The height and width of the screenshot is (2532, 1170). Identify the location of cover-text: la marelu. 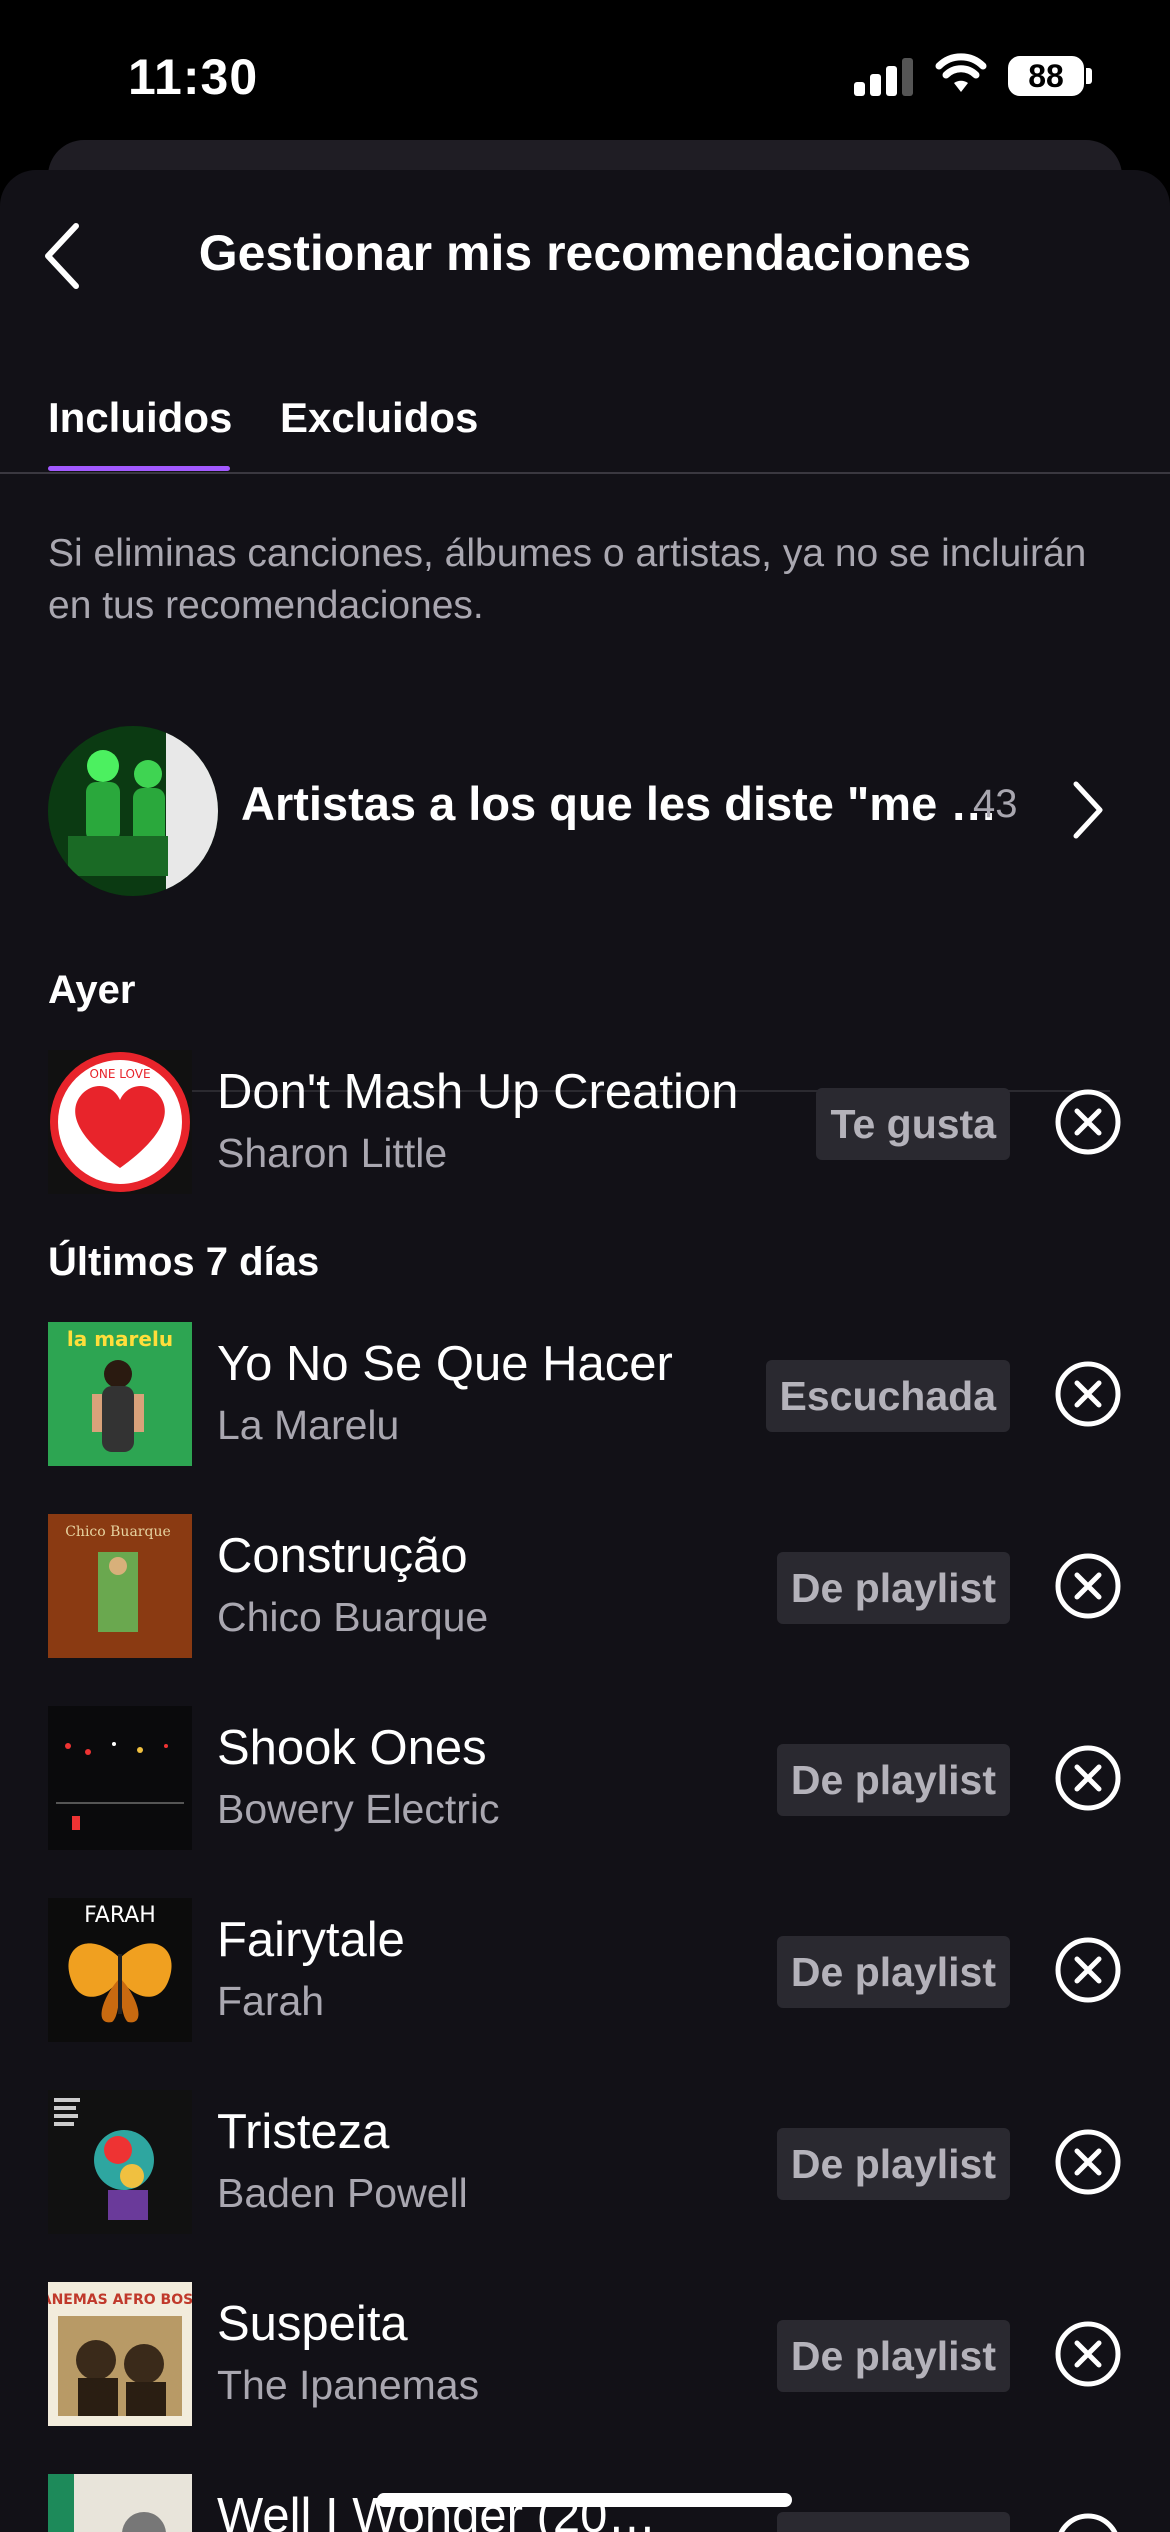
(120, 1339).